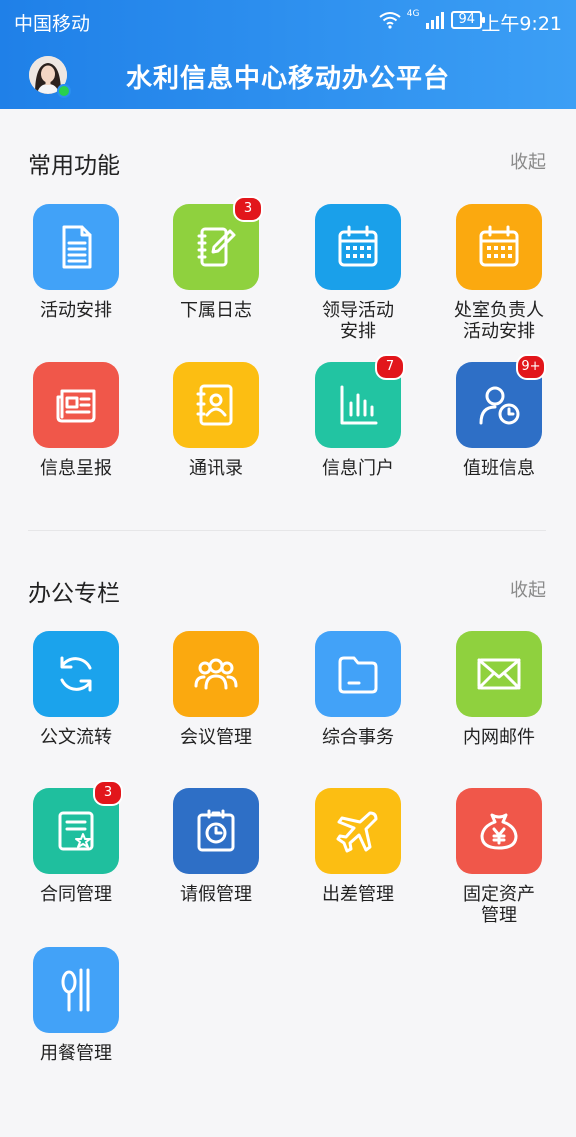 Image resolution: width=576 pixels, height=1137 pixels. I want to click on function-label: 信息呈报, so click(76, 468).